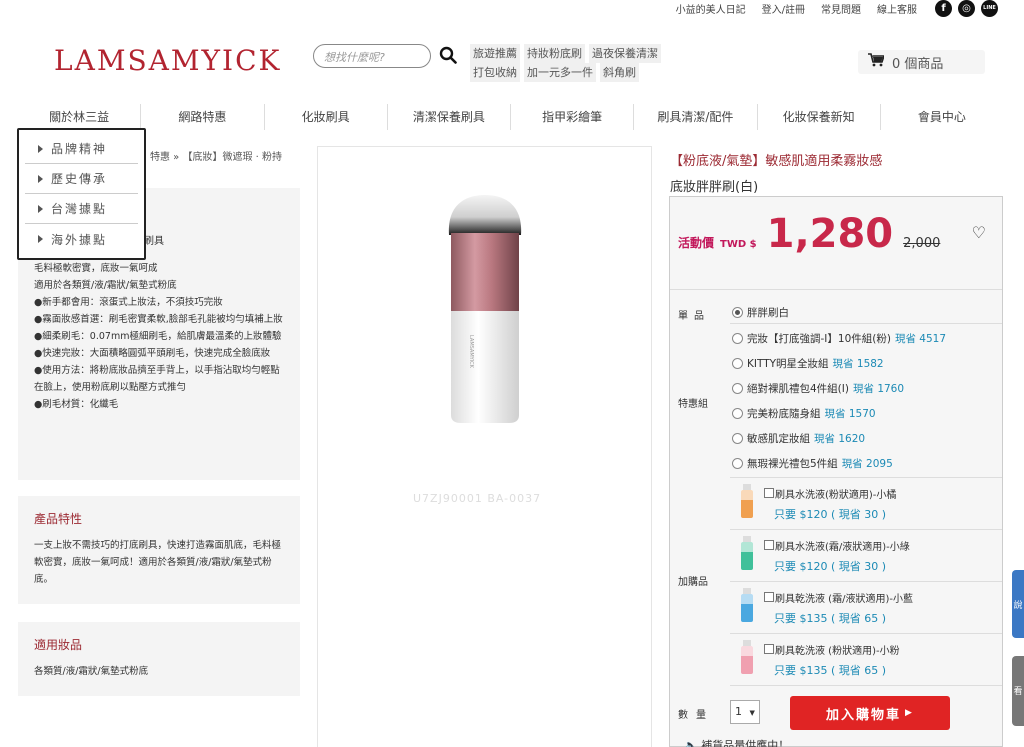 Image resolution: width=1024 pixels, height=747 pixels. Describe the element at coordinates (737, 312) in the screenshot. I see `radio-selected` at that location.